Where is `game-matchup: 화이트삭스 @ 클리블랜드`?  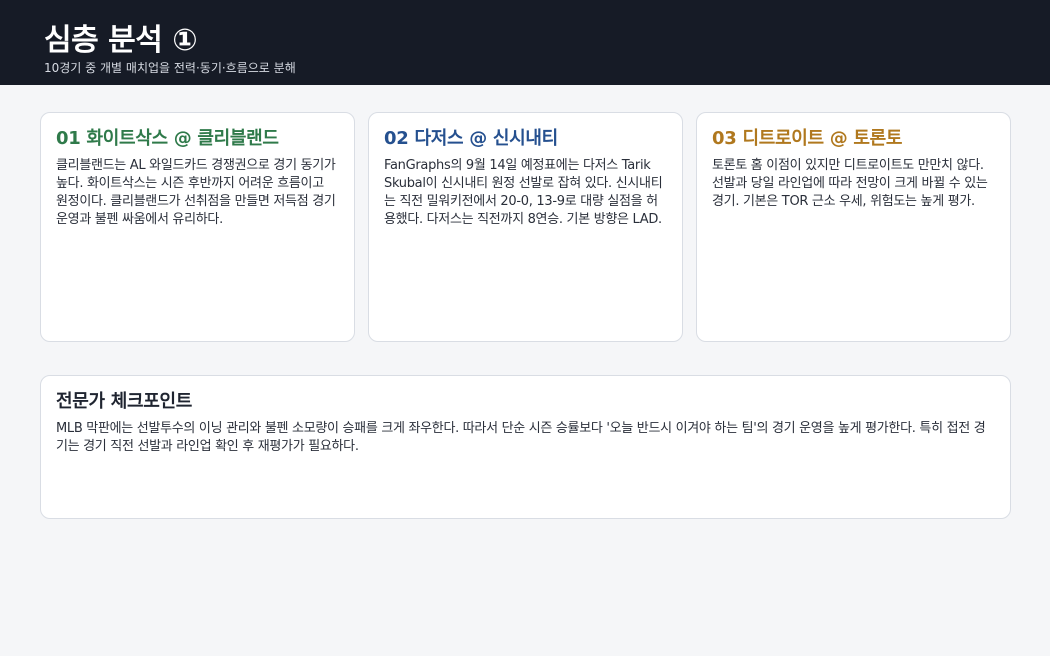
game-matchup: 화이트삭스 @ 클리블랜드 is located at coordinates (182, 138).